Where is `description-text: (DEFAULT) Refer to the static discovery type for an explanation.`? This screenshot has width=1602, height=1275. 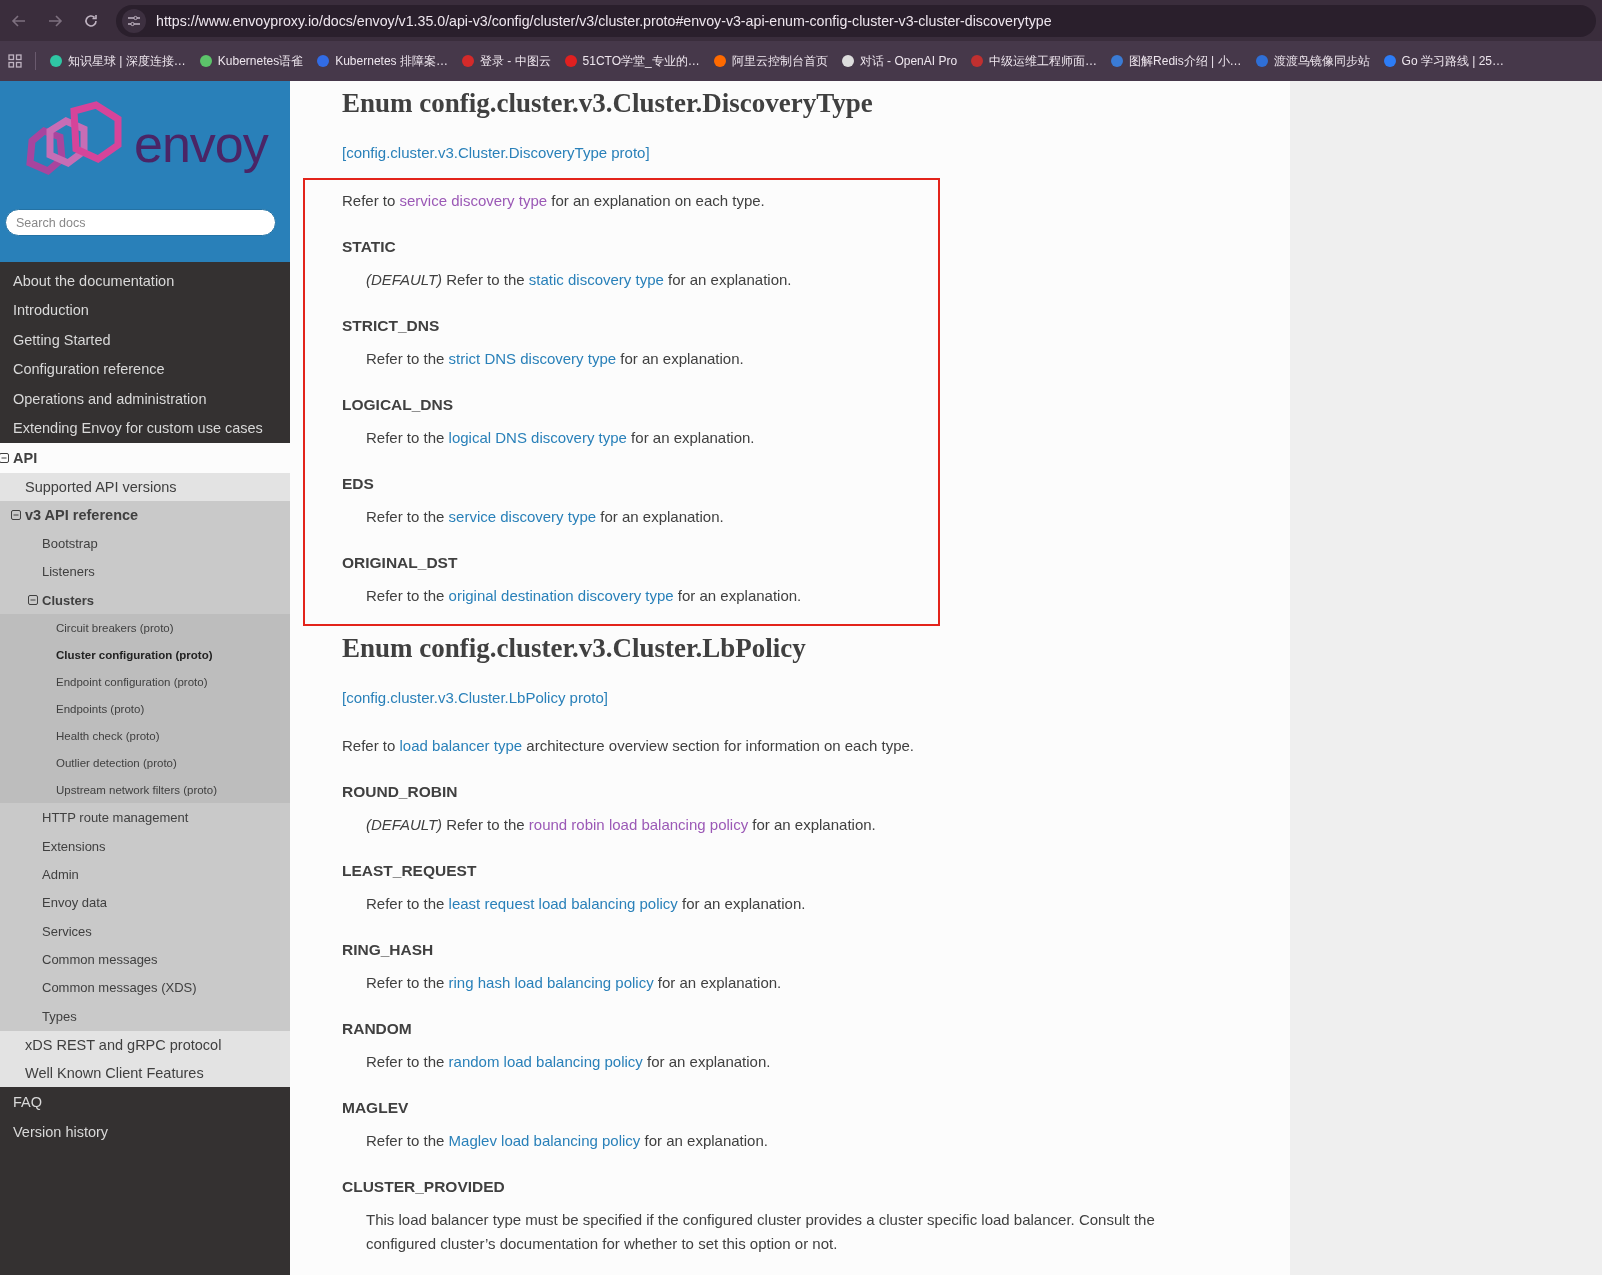 description-text: (DEFAULT) Refer to the static discovery type for an explanation. is located at coordinates (579, 280).